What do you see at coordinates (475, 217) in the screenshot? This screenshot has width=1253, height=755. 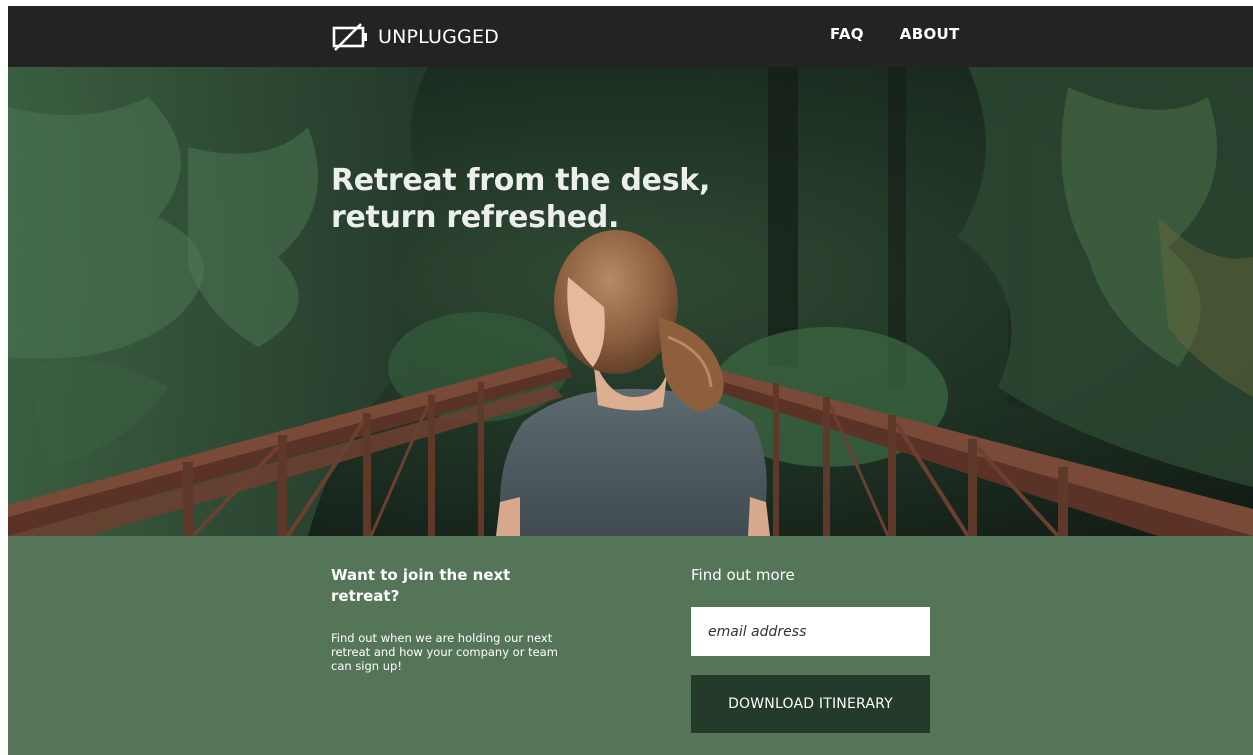 I see `hero-headline-line2: return refreshed.` at bounding box center [475, 217].